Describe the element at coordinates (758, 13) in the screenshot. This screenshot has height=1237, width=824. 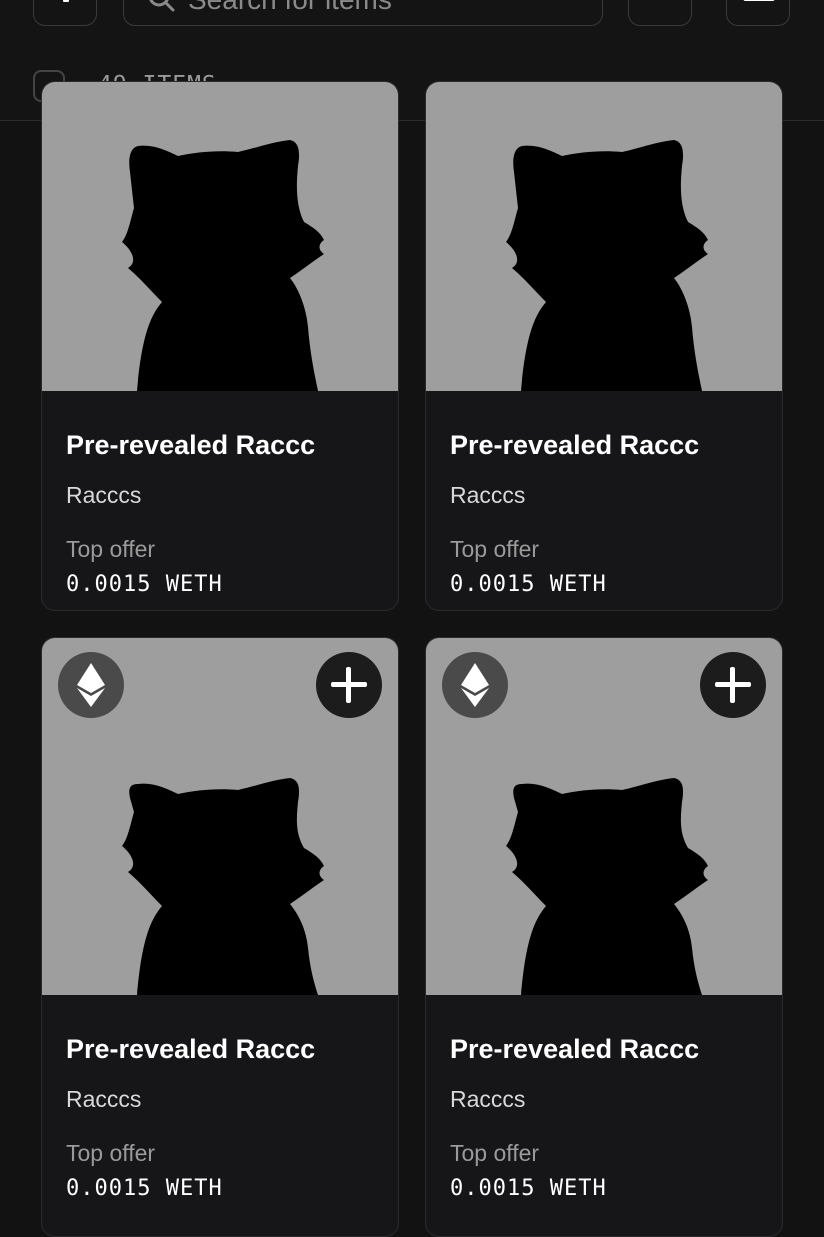
I see `grid-view-button` at that location.